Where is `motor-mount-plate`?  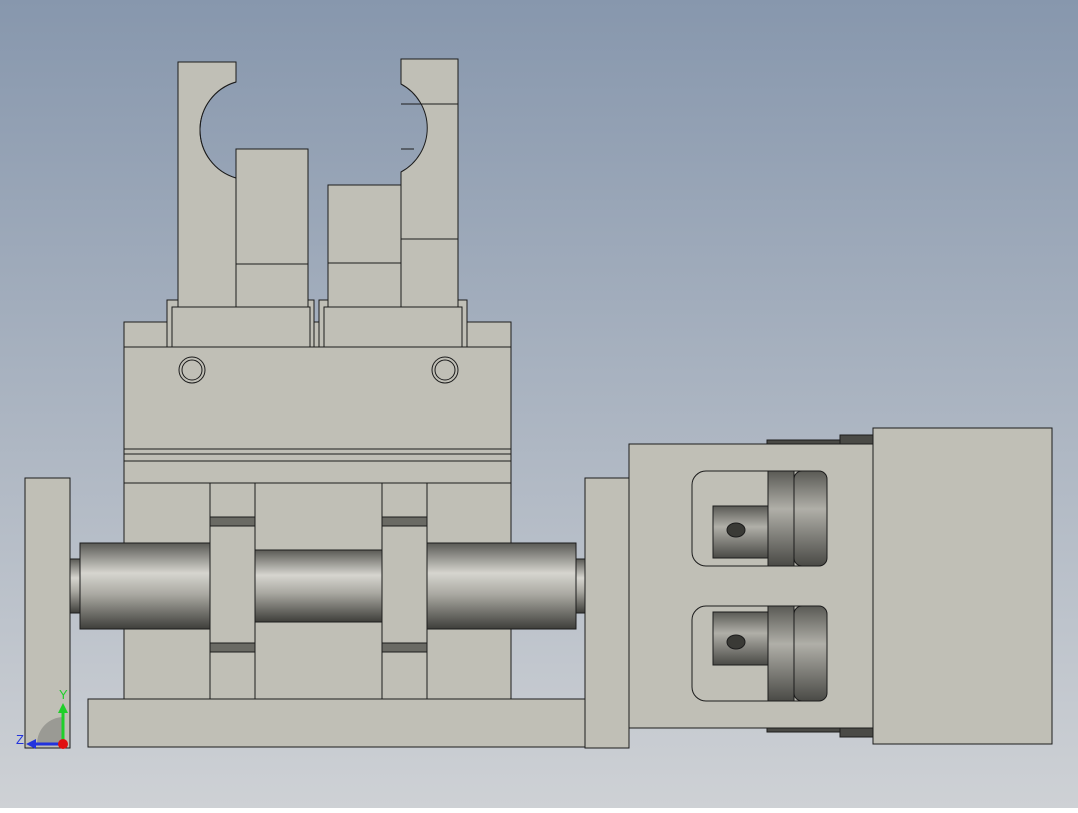
motor-mount-plate is located at coordinates (607, 613).